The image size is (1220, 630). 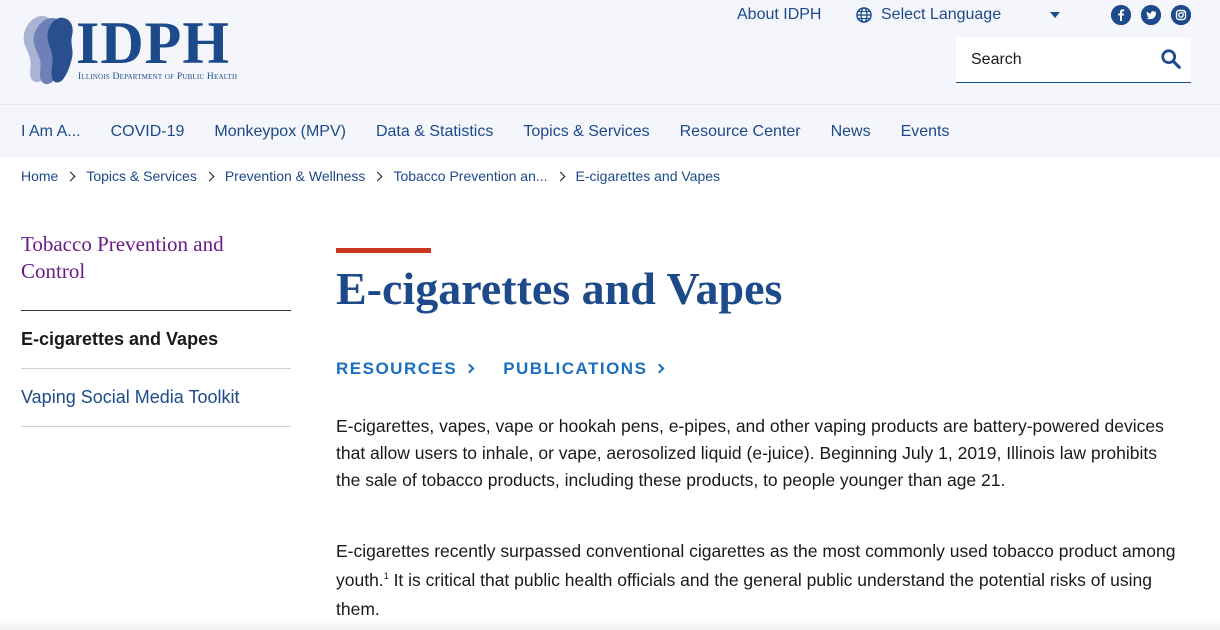 I want to click on breadcrumb-prevention-wellness: Prevention & Wellness, so click(x=295, y=176).